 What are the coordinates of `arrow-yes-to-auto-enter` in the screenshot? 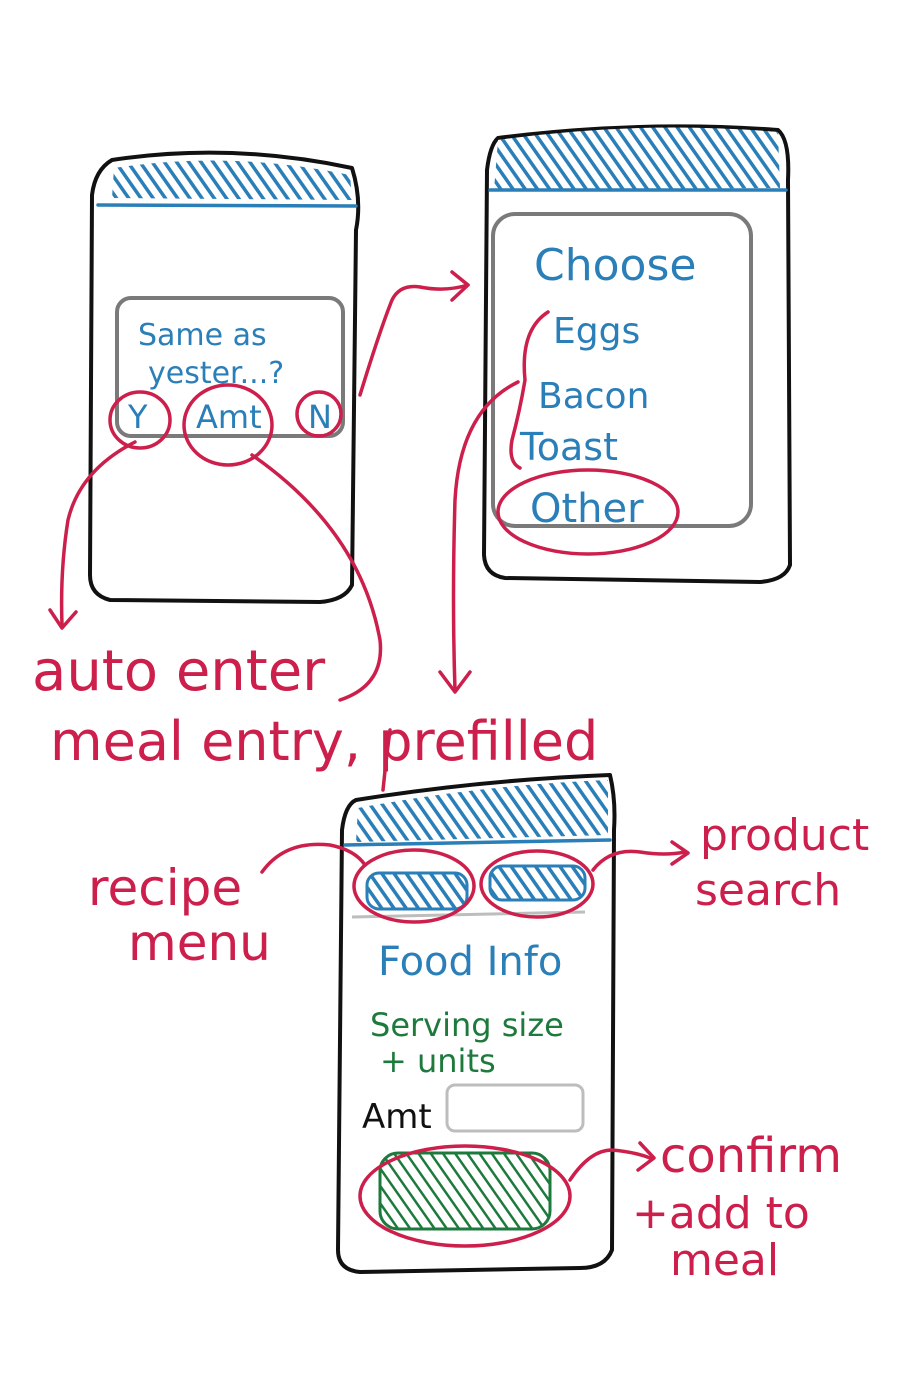 It's located at (98, 533).